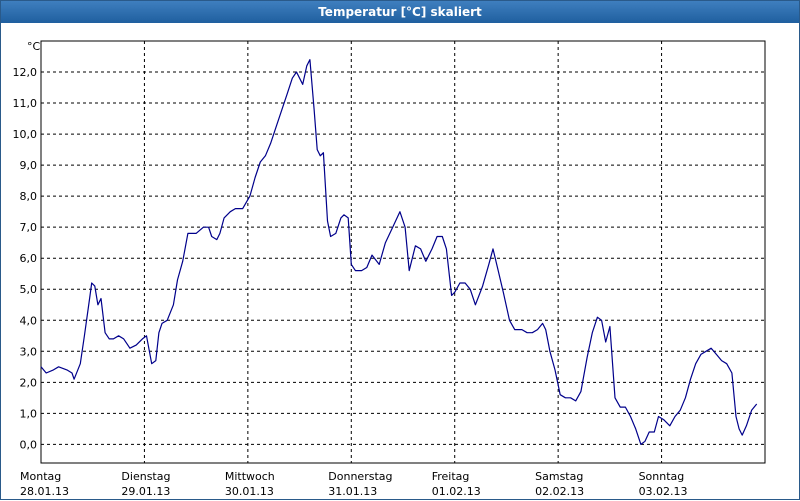 The image size is (800, 501). What do you see at coordinates (25, 103) in the screenshot?
I see `y-tick-label: 11,0` at bounding box center [25, 103].